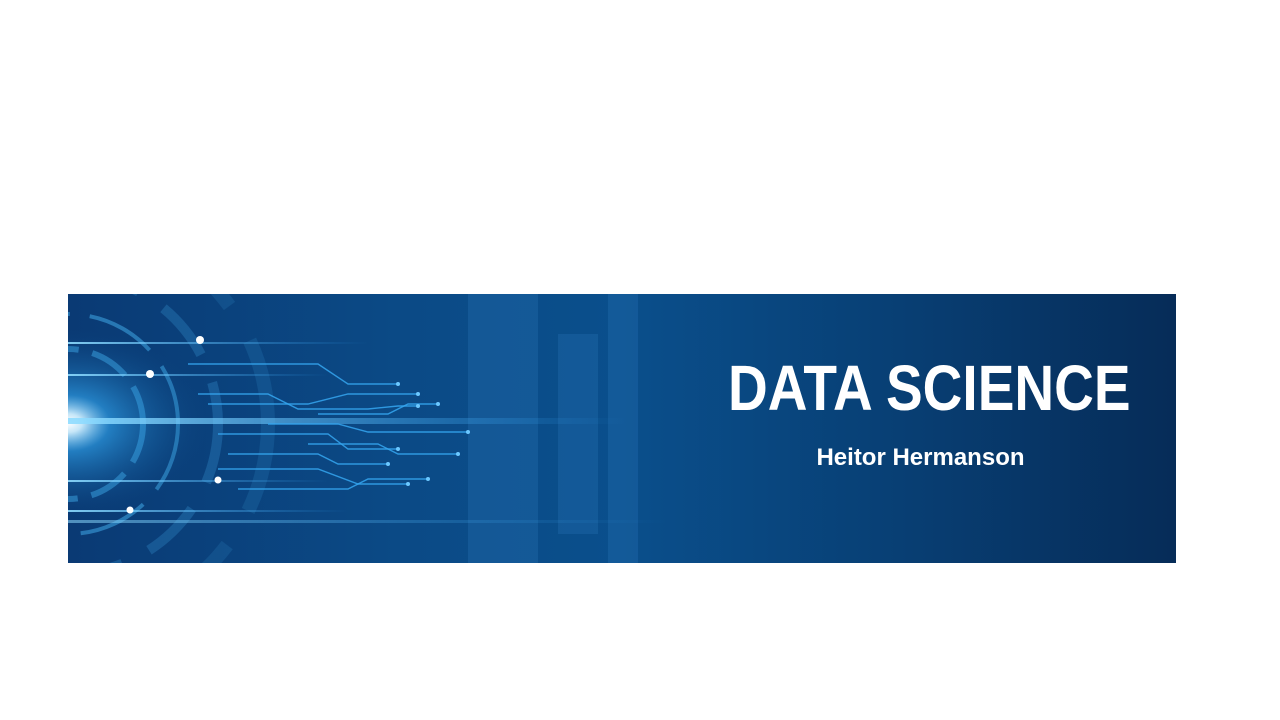 Image resolution: width=1280 pixels, height=720 pixels. What do you see at coordinates (929, 388) in the screenshot?
I see `slide-title: DATA SCIENCE` at bounding box center [929, 388].